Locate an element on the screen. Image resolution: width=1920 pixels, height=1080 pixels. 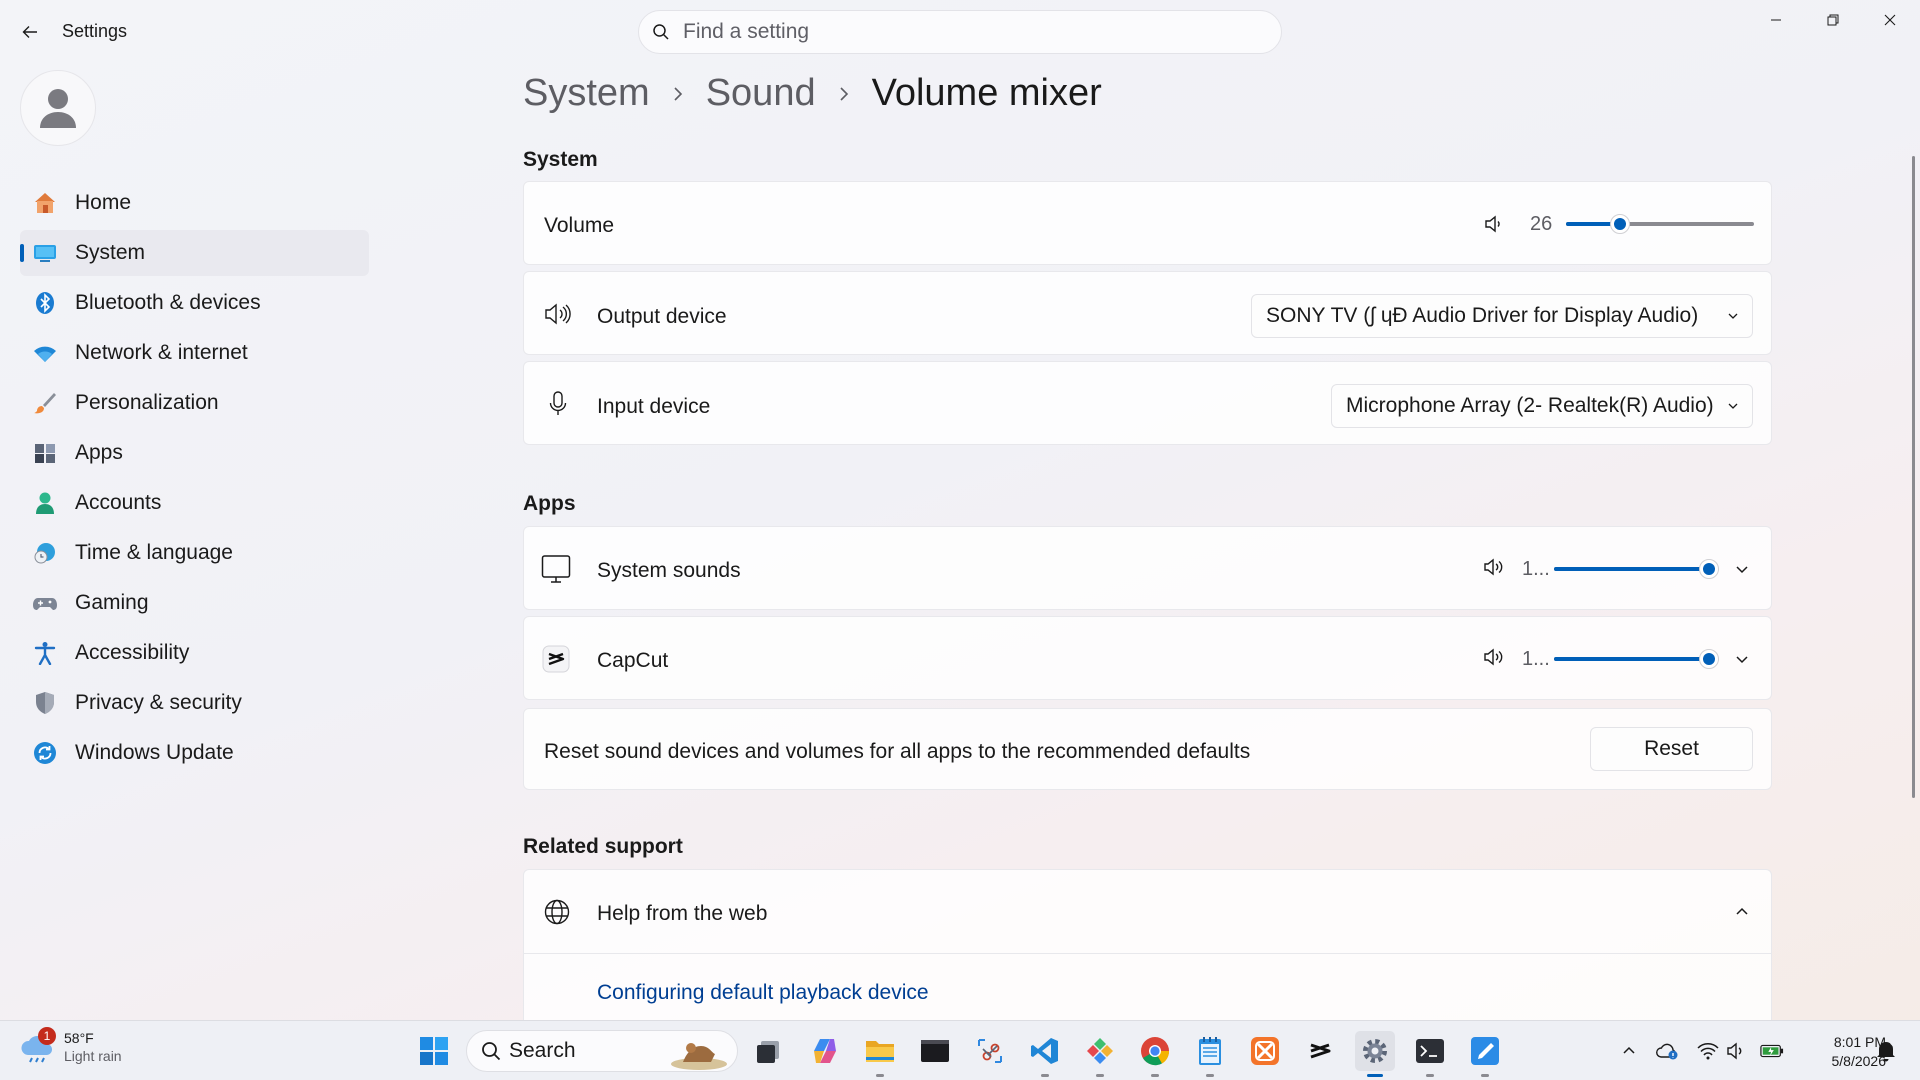
rain-cloud-icon: 1 is located at coordinates (38, 1046).